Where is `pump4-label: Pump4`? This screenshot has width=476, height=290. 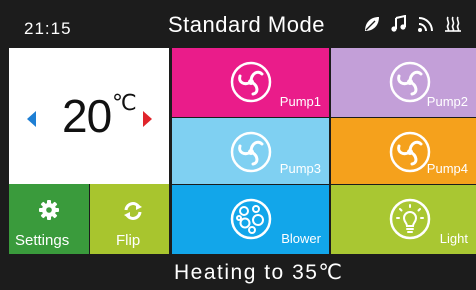
pump4-label: Pump4 is located at coordinates (447, 168).